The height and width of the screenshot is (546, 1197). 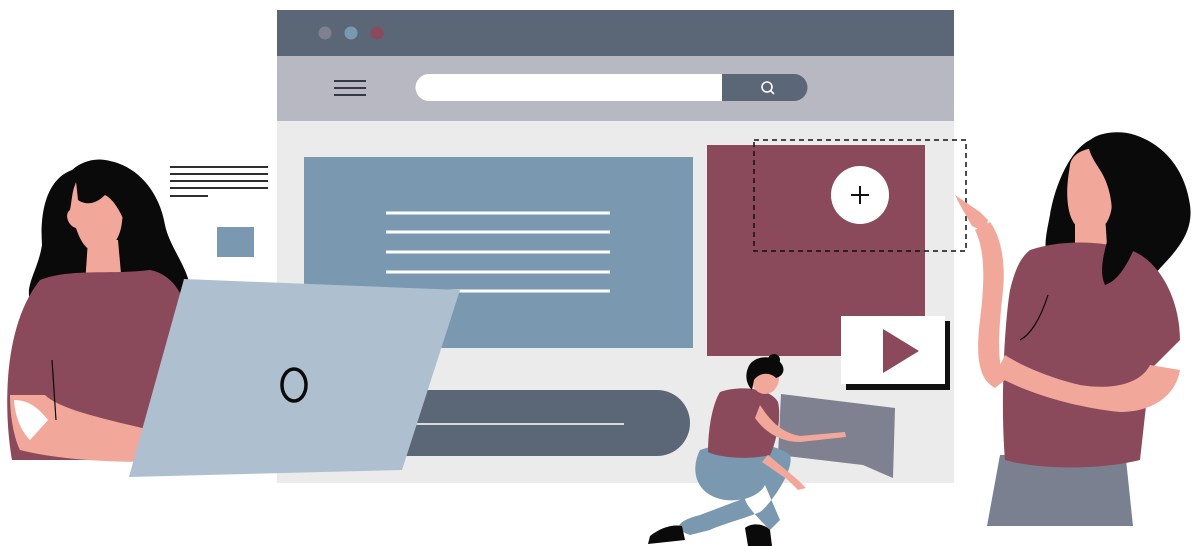 I want to click on hamburger-menu-icon, so click(x=350, y=88).